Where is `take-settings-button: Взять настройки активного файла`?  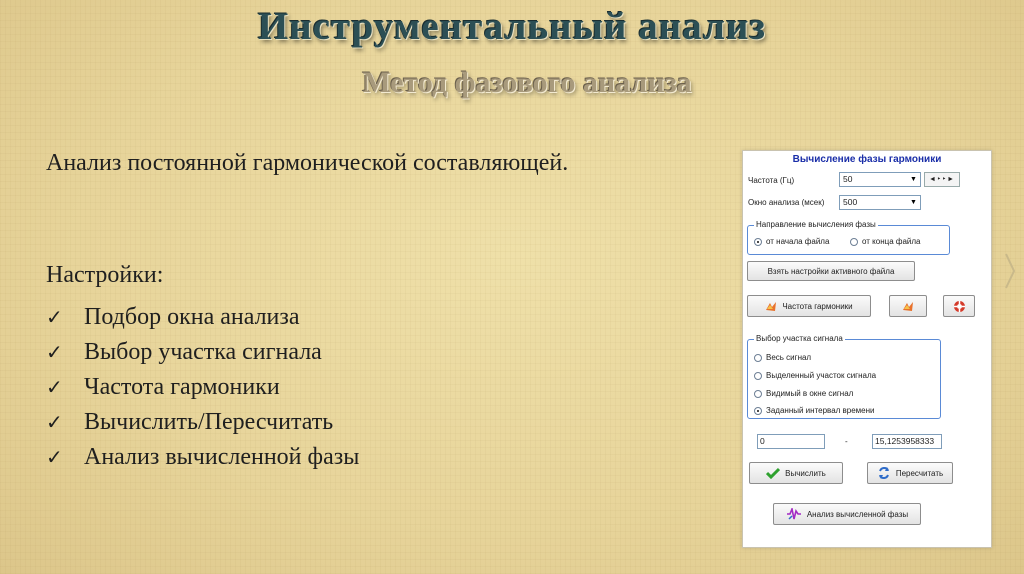 take-settings-button: Взять настройки активного файла is located at coordinates (831, 271).